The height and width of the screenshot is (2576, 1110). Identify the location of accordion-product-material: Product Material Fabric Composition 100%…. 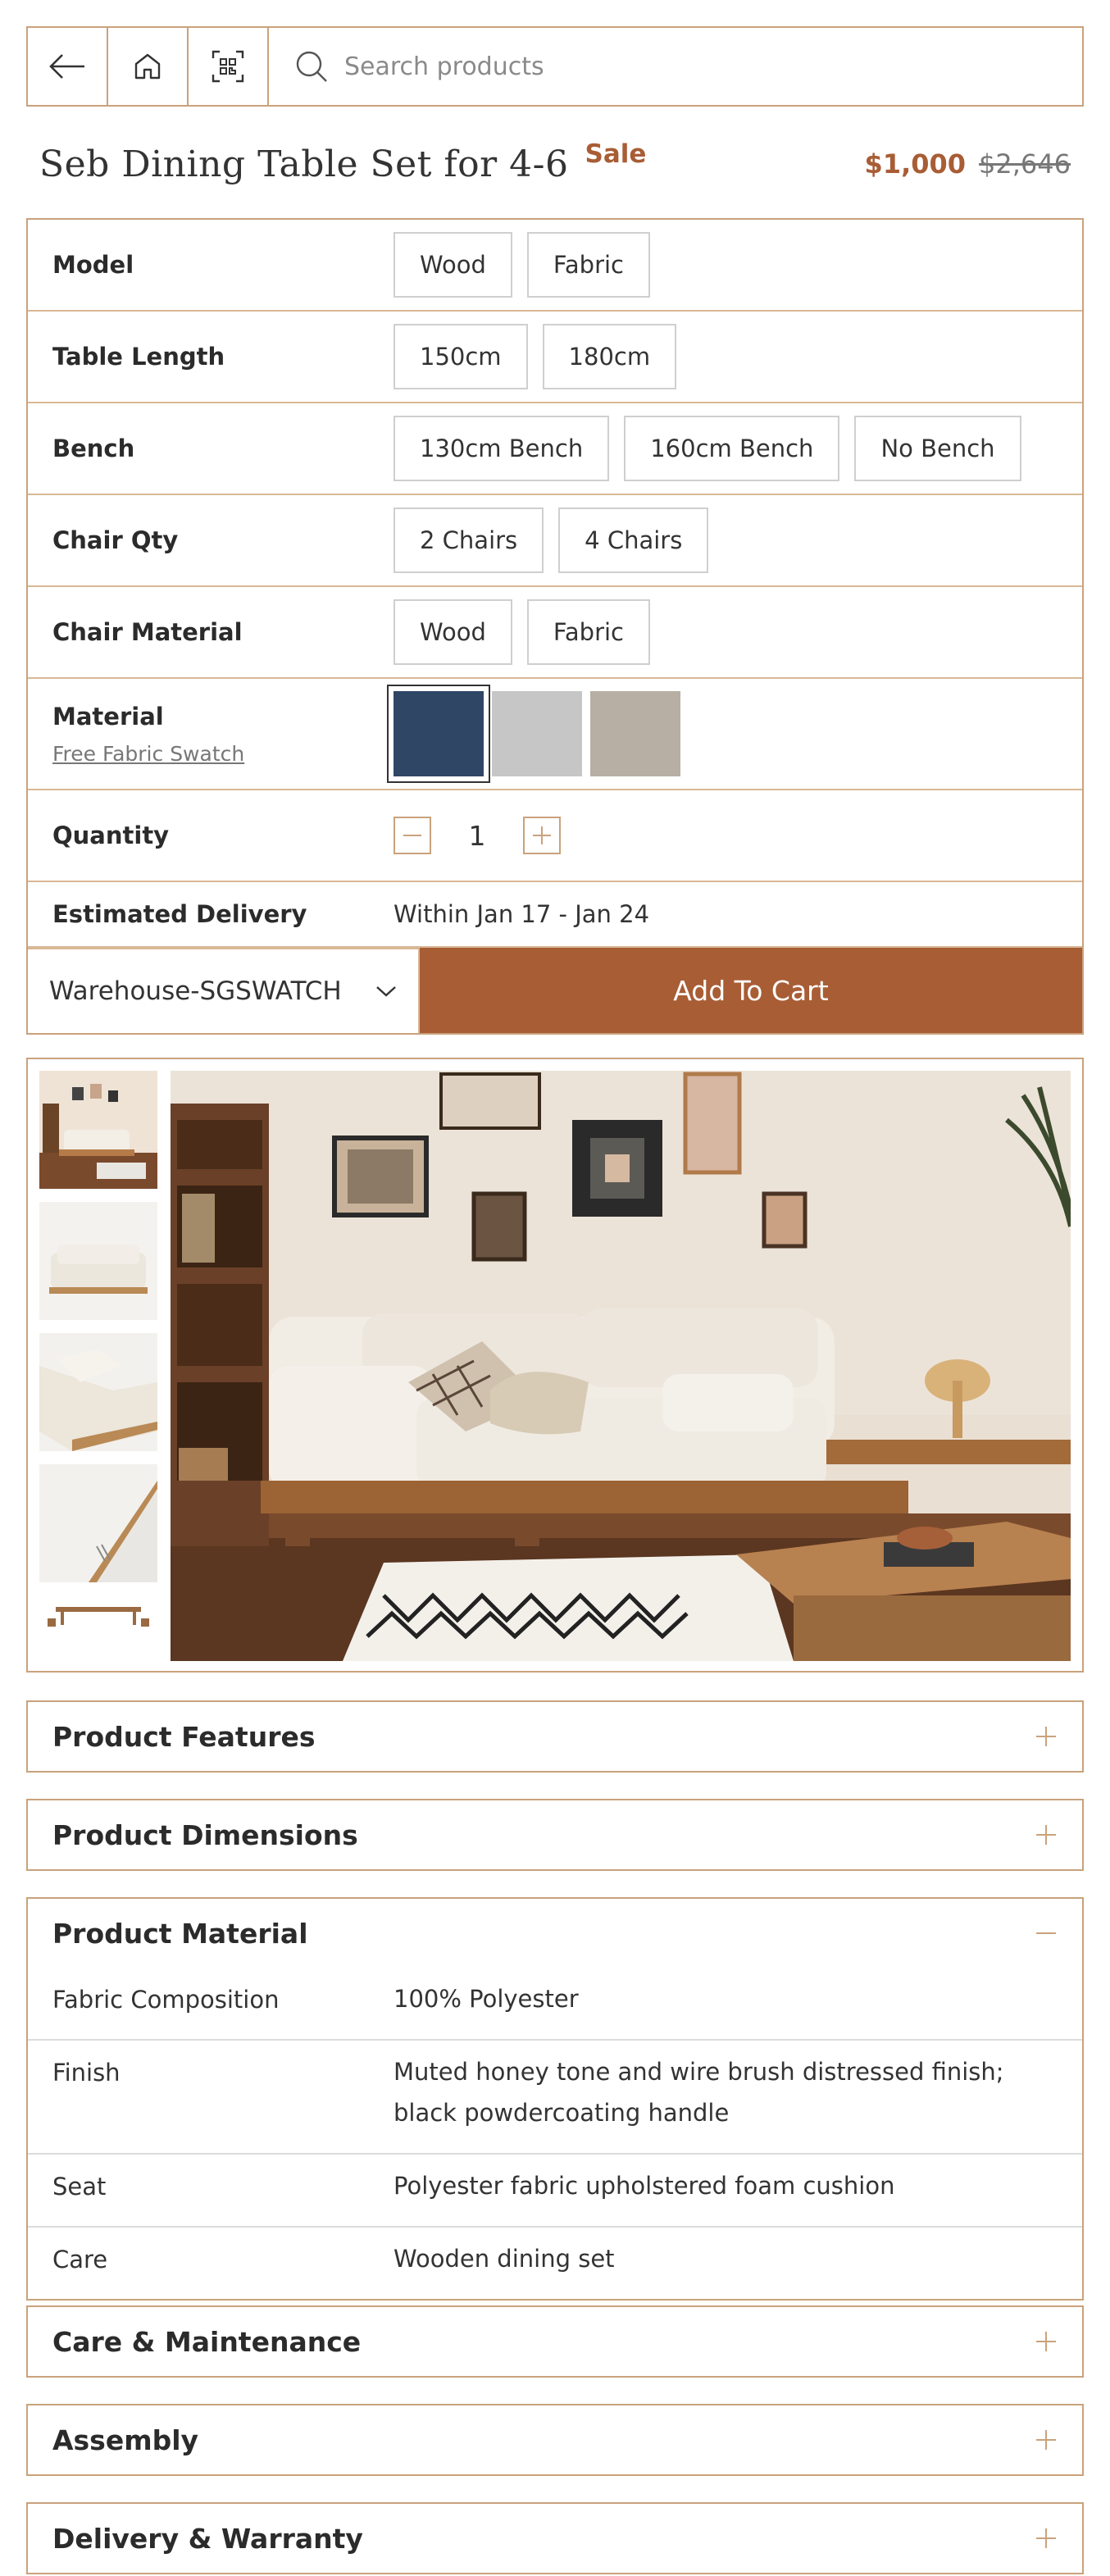
(555, 2099).